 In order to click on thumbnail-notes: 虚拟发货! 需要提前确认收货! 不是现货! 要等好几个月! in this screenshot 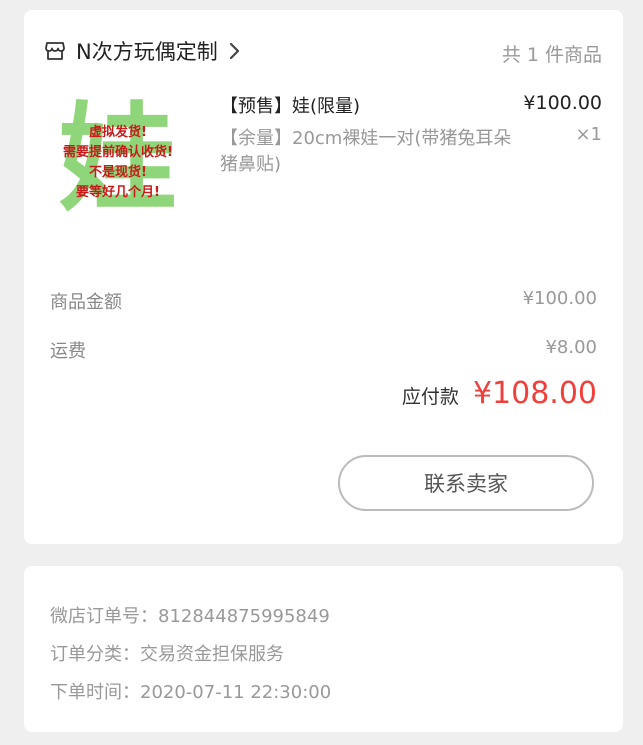, I will do `click(118, 163)`.